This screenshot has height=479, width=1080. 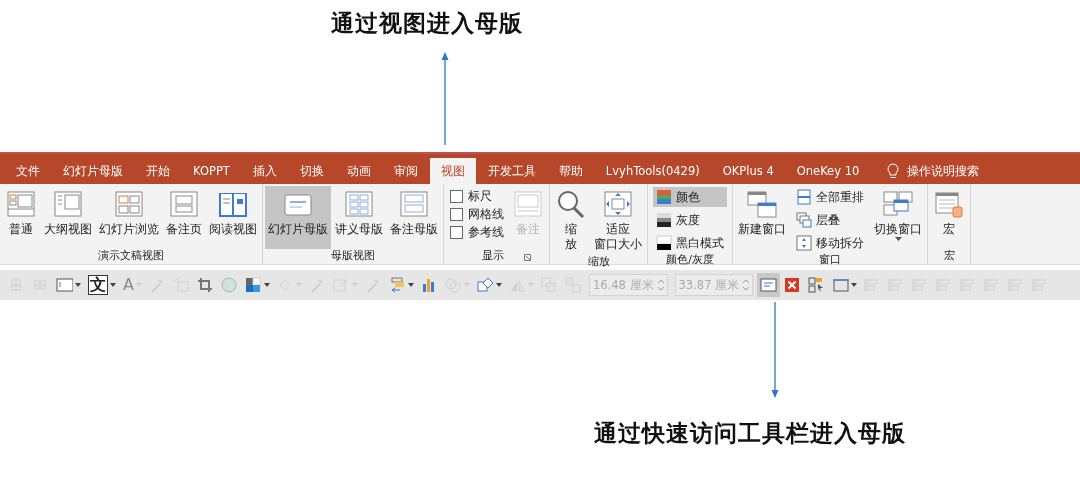 I want to click on macro-icon, so click(x=949, y=204).